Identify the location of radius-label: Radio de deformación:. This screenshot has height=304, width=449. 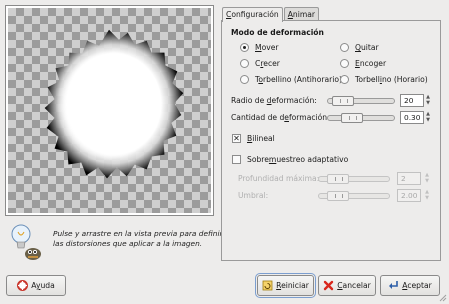
(274, 100).